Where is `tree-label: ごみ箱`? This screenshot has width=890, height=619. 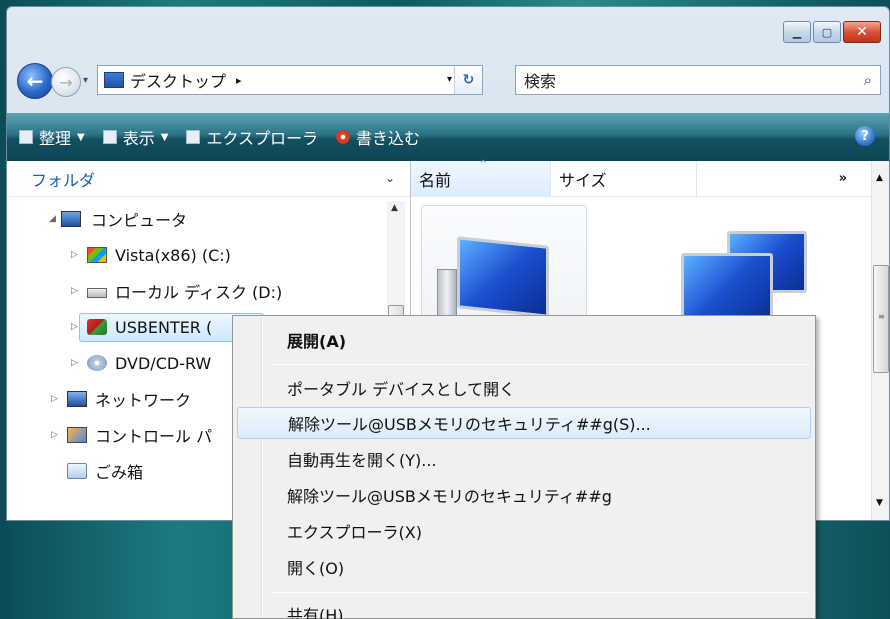 tree-label: ごみ箱 is located at coordinates (119, 472).